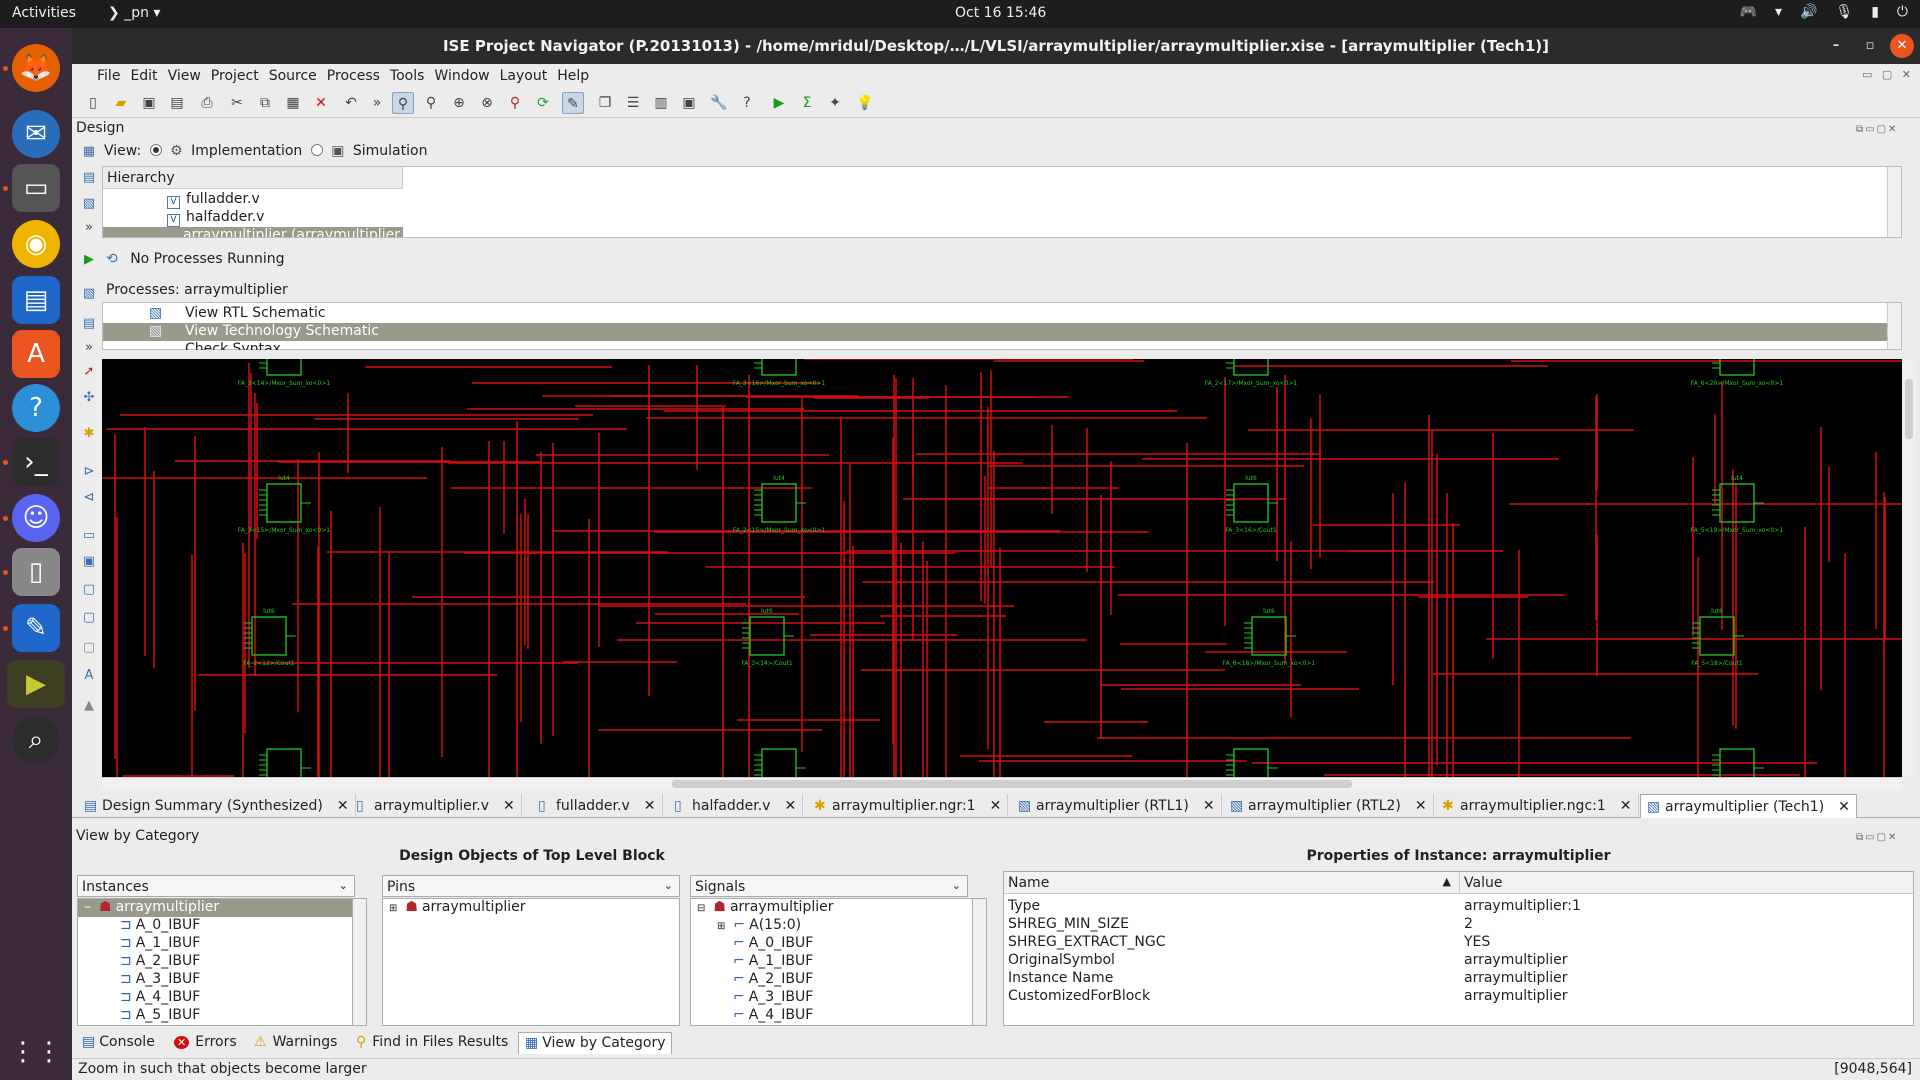 This screenshot has height=1080, width=1920. I want to click on tree-item-arraymultiplier: arraymultiplier (arraymultiplier.v), so click(253, 232).